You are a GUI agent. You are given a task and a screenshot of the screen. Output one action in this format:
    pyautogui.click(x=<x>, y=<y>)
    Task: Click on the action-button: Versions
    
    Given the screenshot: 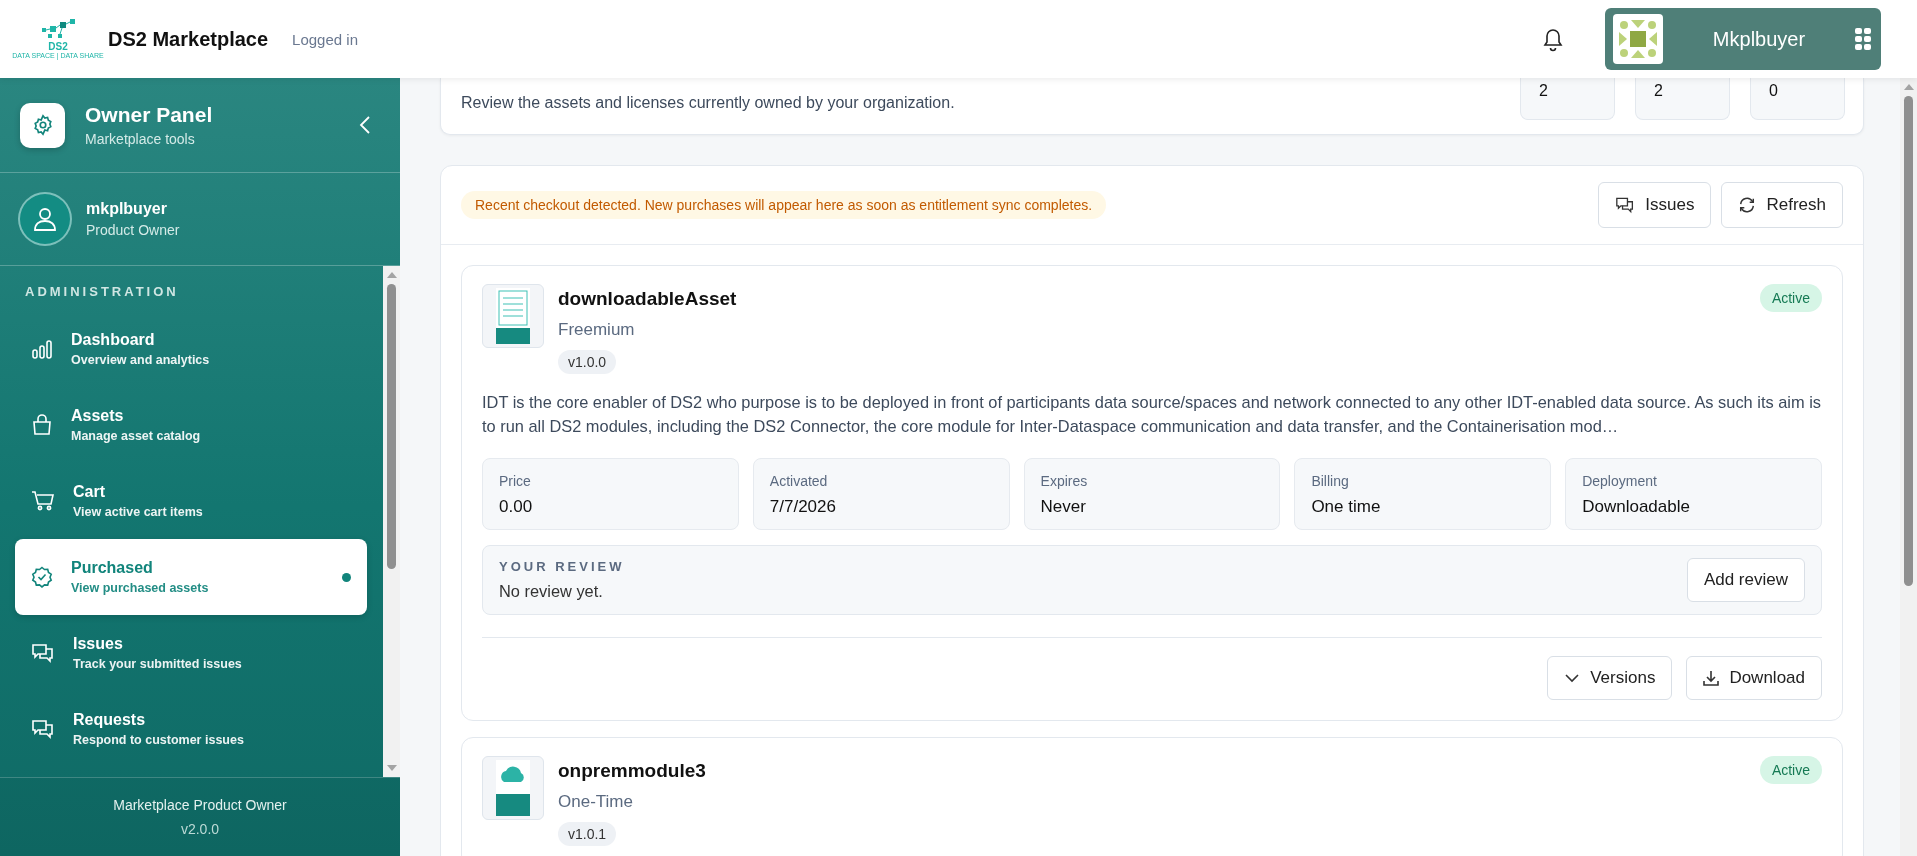 What is the action you would take?
    pyautogui.click(x=1610, y=678)
    